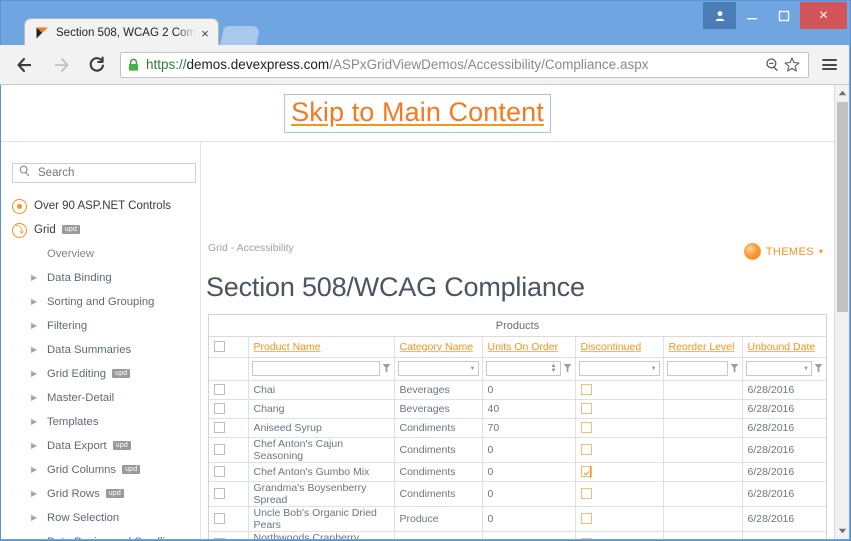 This screenshot has height=541, width=851. Describe the element at coordinates (101, 446) in the screenshot. I see `sidebar-item-data-export: ▶ Data Export upd` at that location.